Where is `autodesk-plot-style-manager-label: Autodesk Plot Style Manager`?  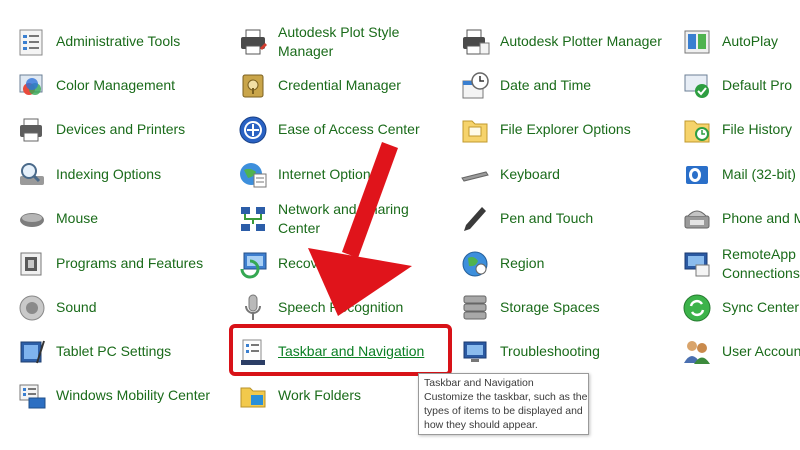 autodesk-plot-style-manager-label: Autodesk Plot Style Manager is located at coordinates (348, 42).